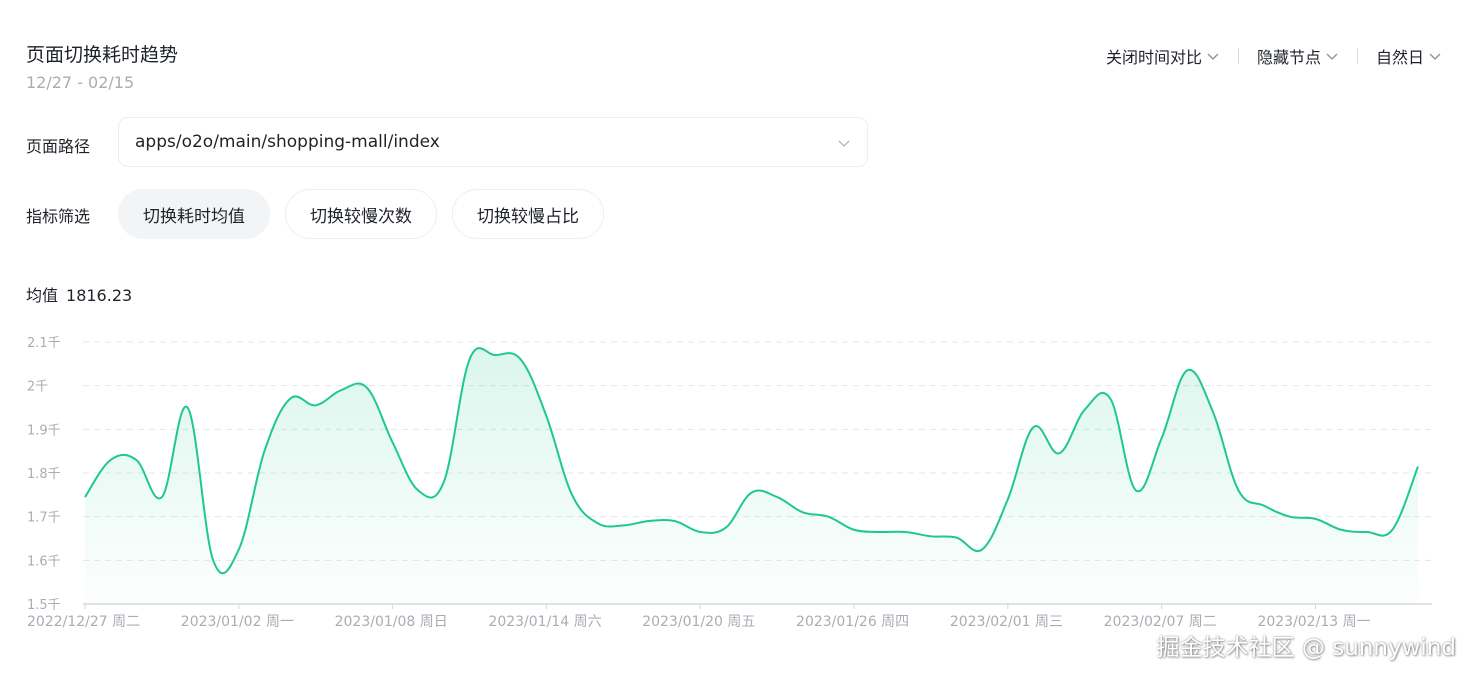 This screenshot has height=680, width=1476. What do you see at coordinates (44, 605) in the screenshot?
I see `y-tick-label: 1.5千` at bounding box center [44, 605].